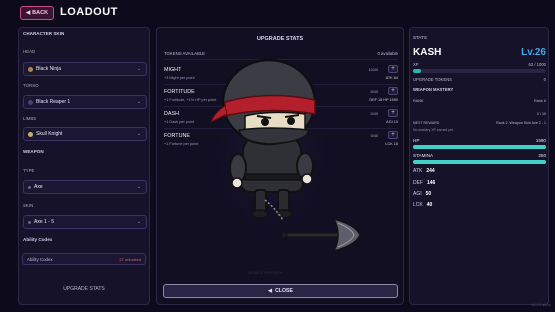  I want to click on upgrade-stats-button: UPGRADE STATS, so click(84, 289).